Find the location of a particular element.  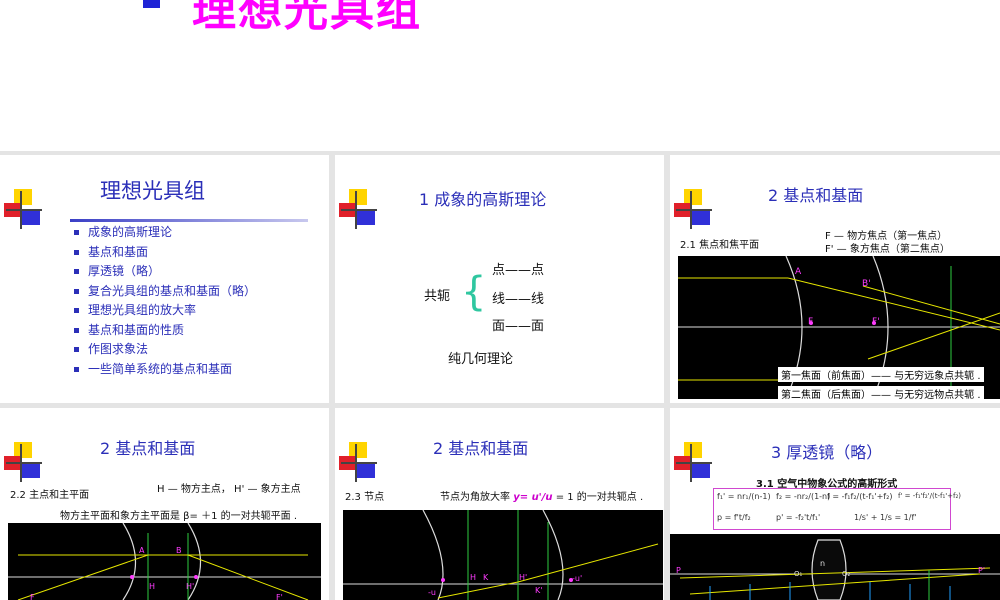

slide-title: 1 成象的高斯理论 is located at coordinates (483, 199).